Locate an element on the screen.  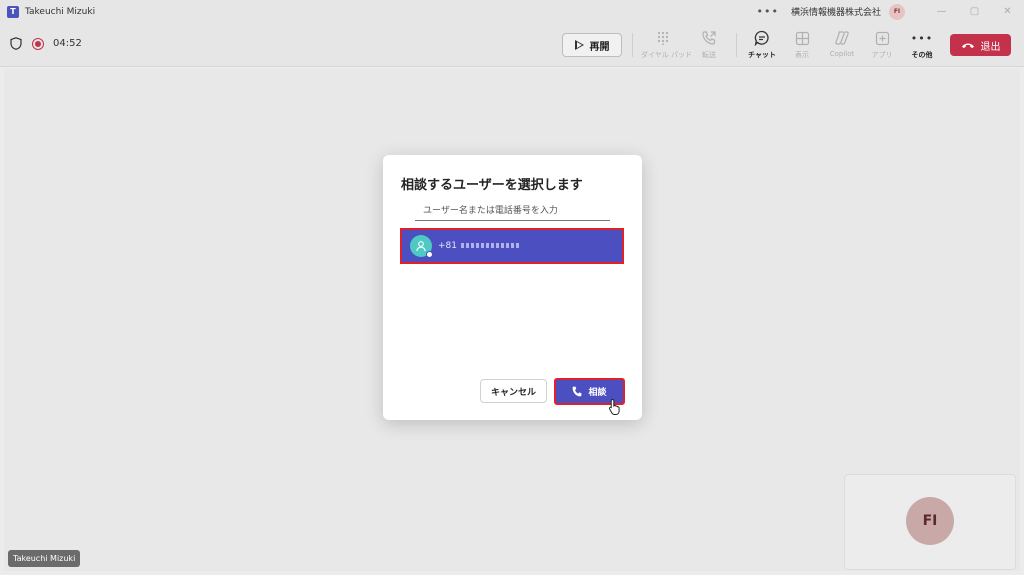
dialpad-button: ダイヤル パッド is located at coordinates (667, 44).